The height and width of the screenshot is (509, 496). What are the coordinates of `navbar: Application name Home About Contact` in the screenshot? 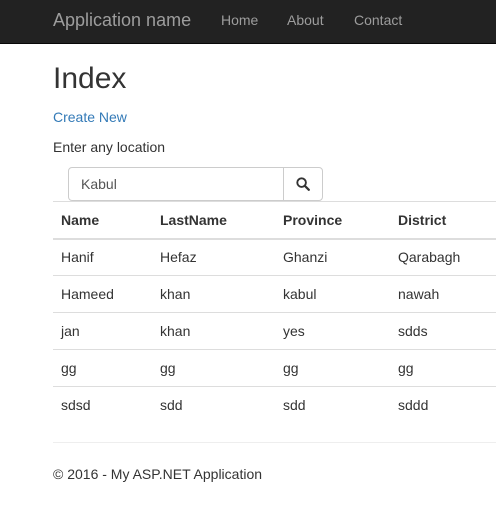 It's located at (248, 22).